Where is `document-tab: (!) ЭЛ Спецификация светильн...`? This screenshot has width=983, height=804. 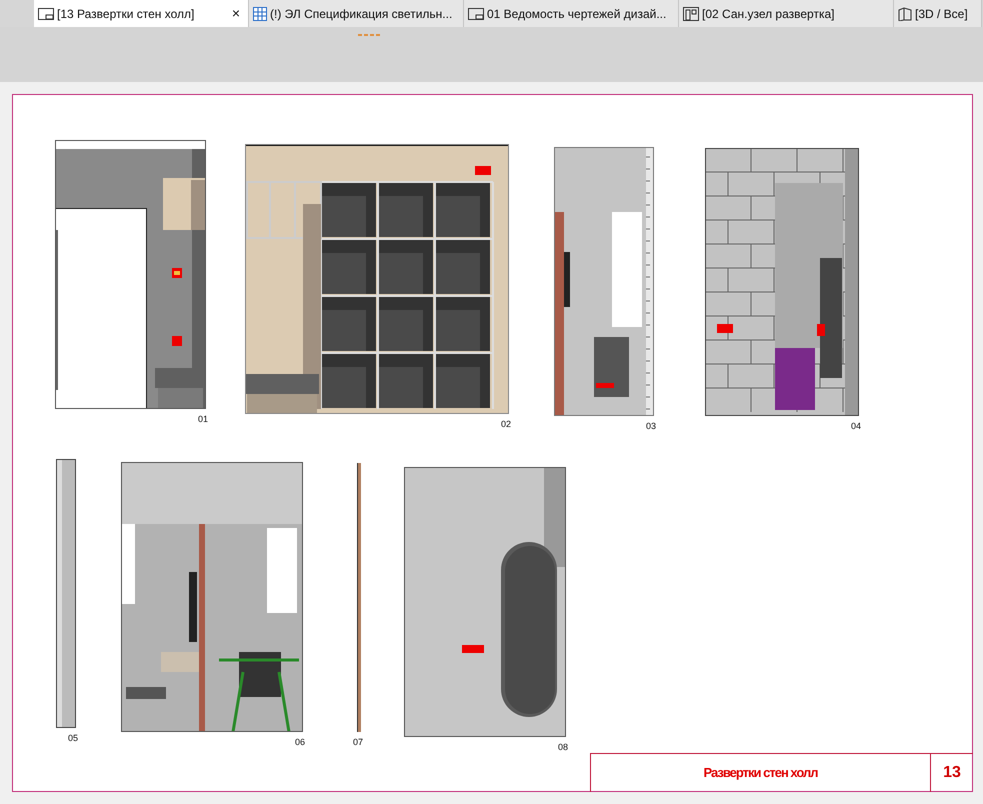 document-tab: (!) ЭЛ Спецификация светильн... is located at coordinates (356, 13).